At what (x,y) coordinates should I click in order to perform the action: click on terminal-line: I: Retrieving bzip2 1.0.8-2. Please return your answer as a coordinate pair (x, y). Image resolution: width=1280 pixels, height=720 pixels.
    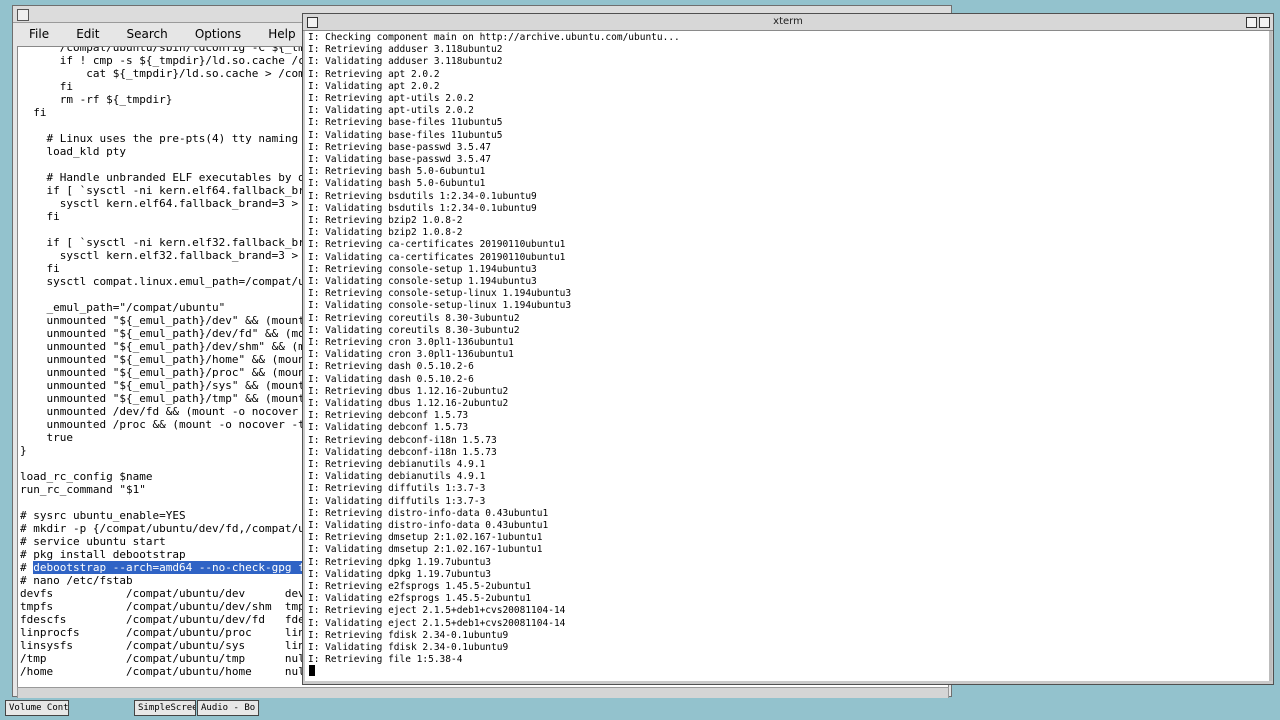
    Looking at the image, I should click on (385, 220).